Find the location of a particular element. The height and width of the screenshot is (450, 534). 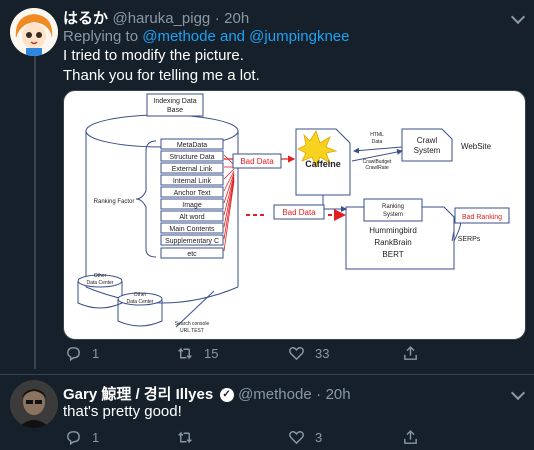

bad-ranking-label: Bad Ranking is located at coordinates (482, 217).